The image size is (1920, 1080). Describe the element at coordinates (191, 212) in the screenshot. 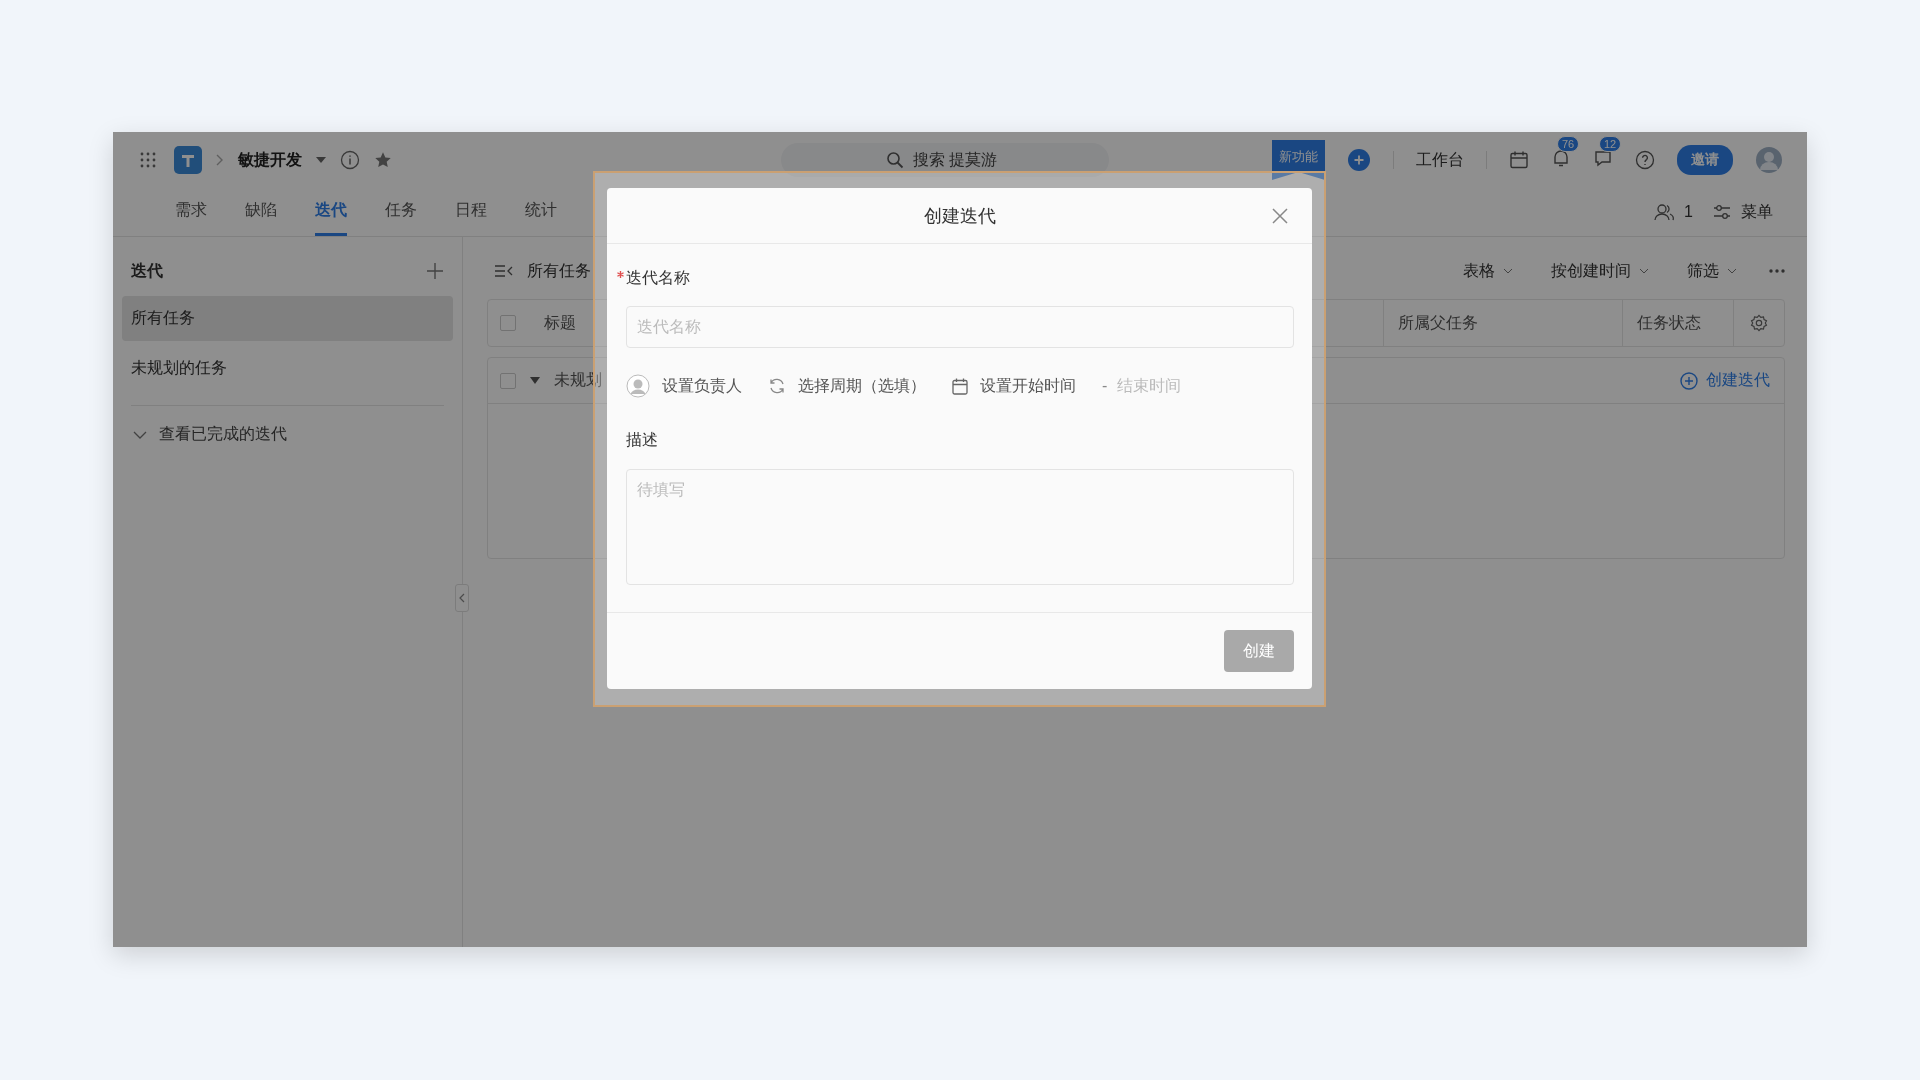

I see `nav-tab: 需求` at that location.